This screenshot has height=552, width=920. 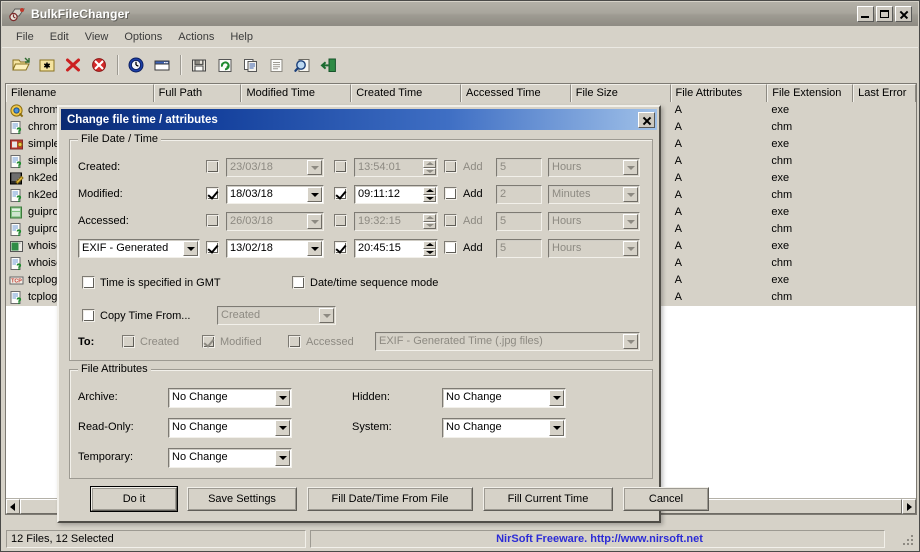 I want to click on modified-time-input: 09:11:12, so click(x=396, y=194).